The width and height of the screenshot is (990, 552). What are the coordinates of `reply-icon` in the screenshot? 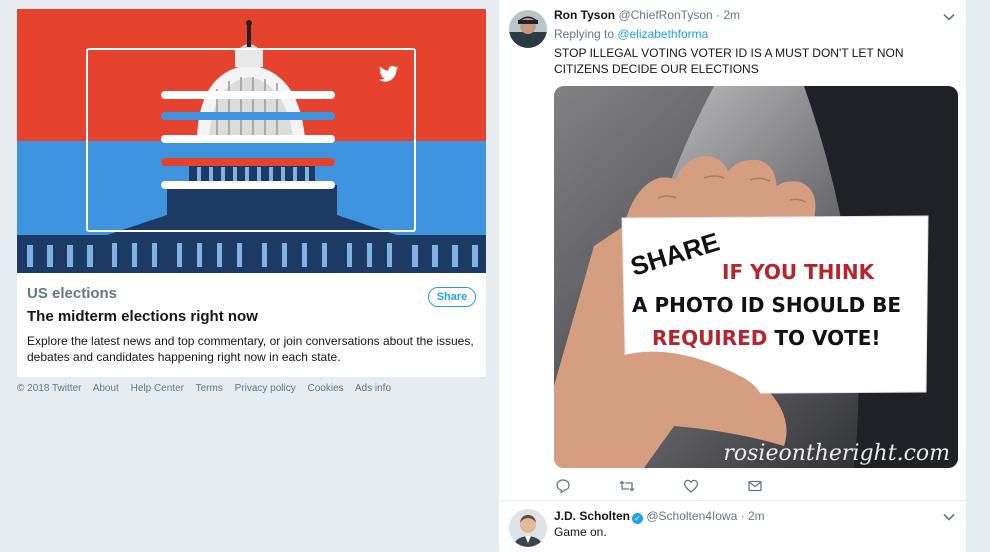 It's located at (563, 486).